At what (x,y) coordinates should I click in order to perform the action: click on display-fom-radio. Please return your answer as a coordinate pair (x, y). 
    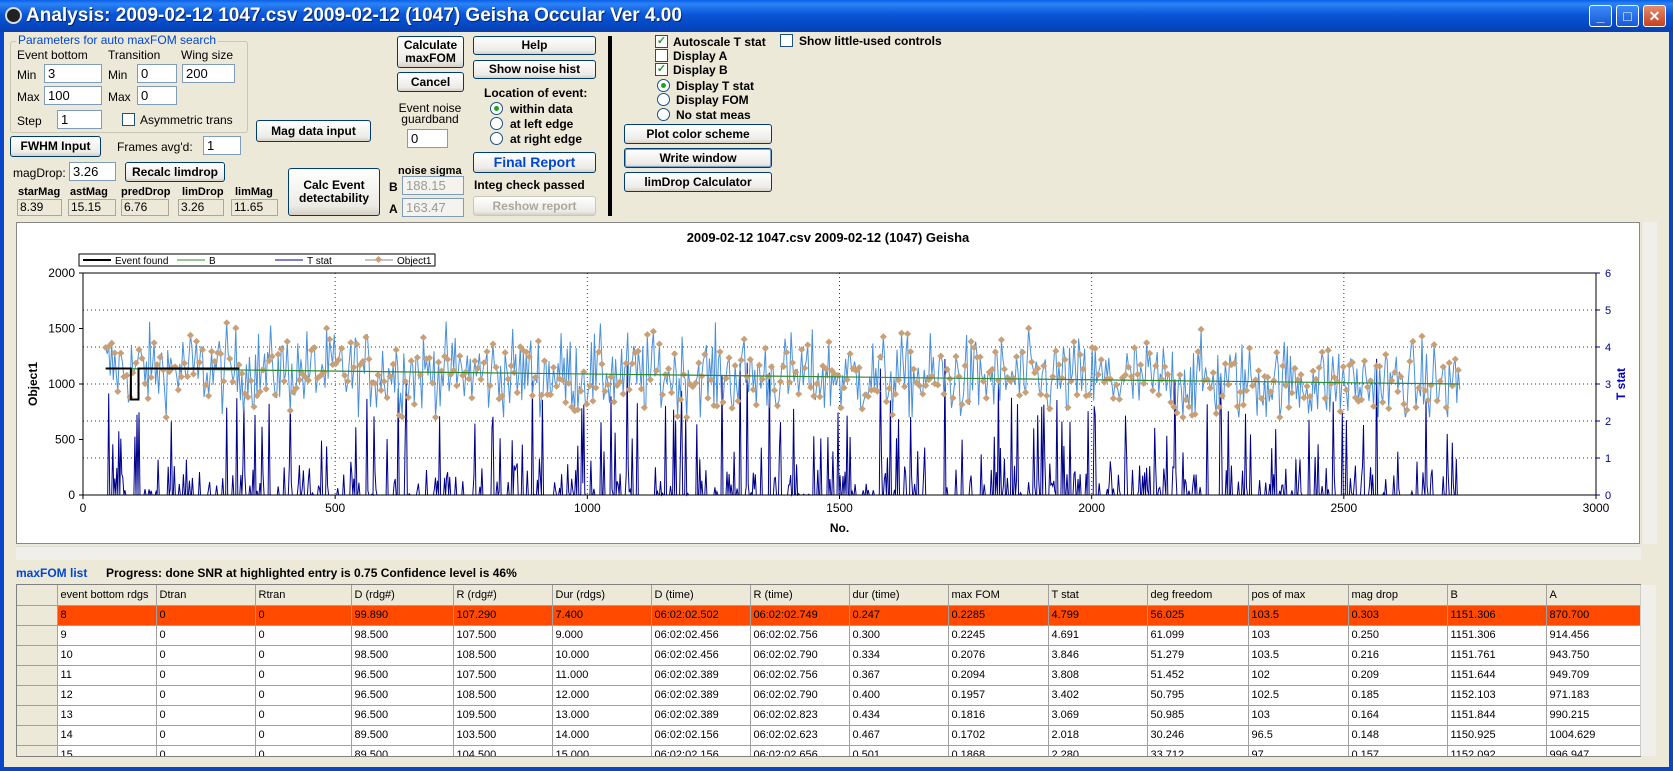
    Looking at the image, I should click on (663, 99).